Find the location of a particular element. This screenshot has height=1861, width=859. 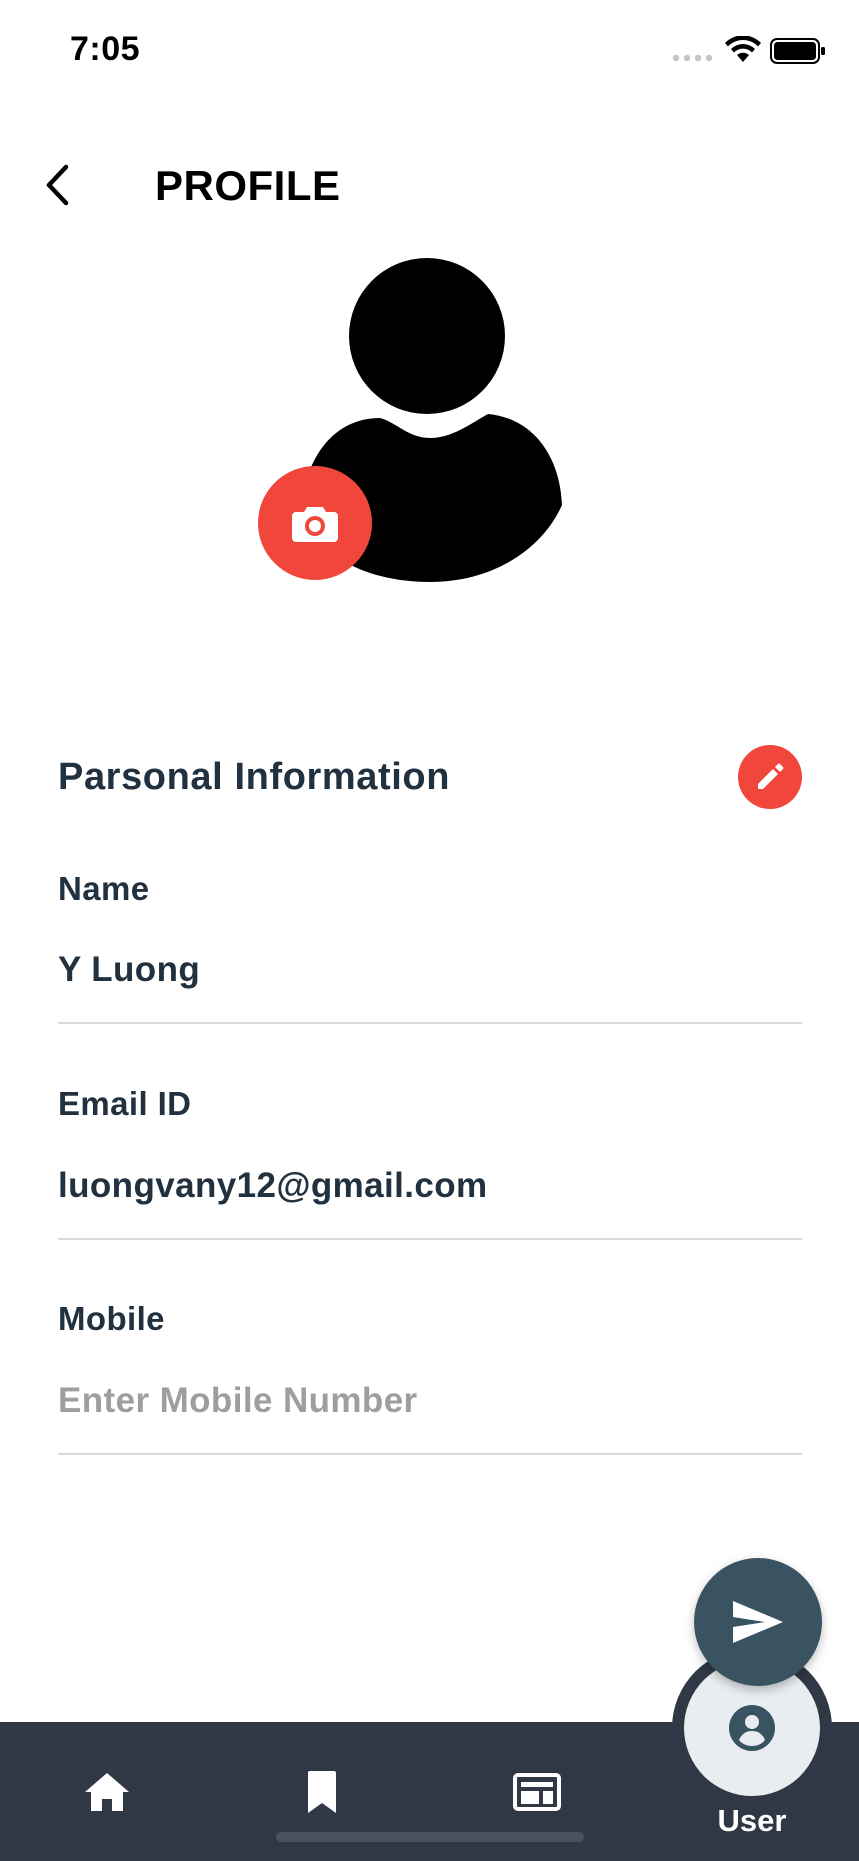

nav-item-news is located at coordinates (537, 1792).